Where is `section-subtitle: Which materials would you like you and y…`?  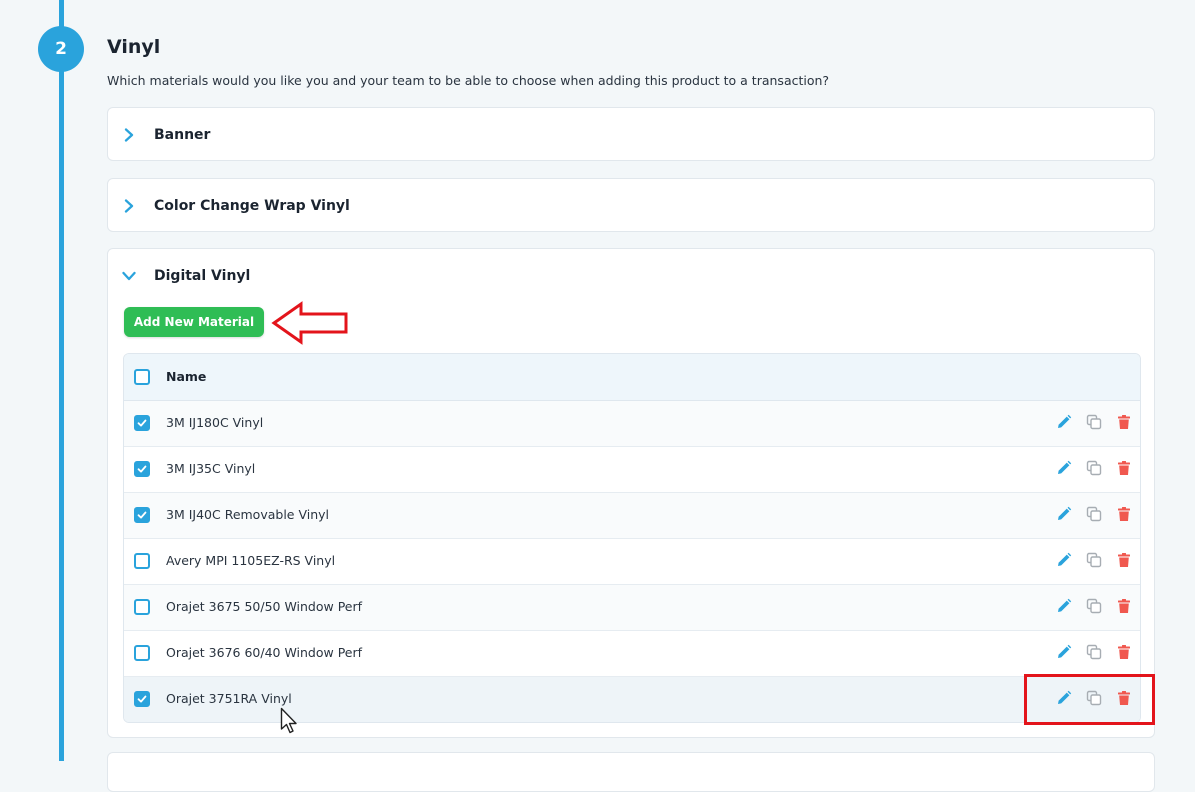 section-subtitle: Which materials would you like you and y… is located at coordinates (468, 80).